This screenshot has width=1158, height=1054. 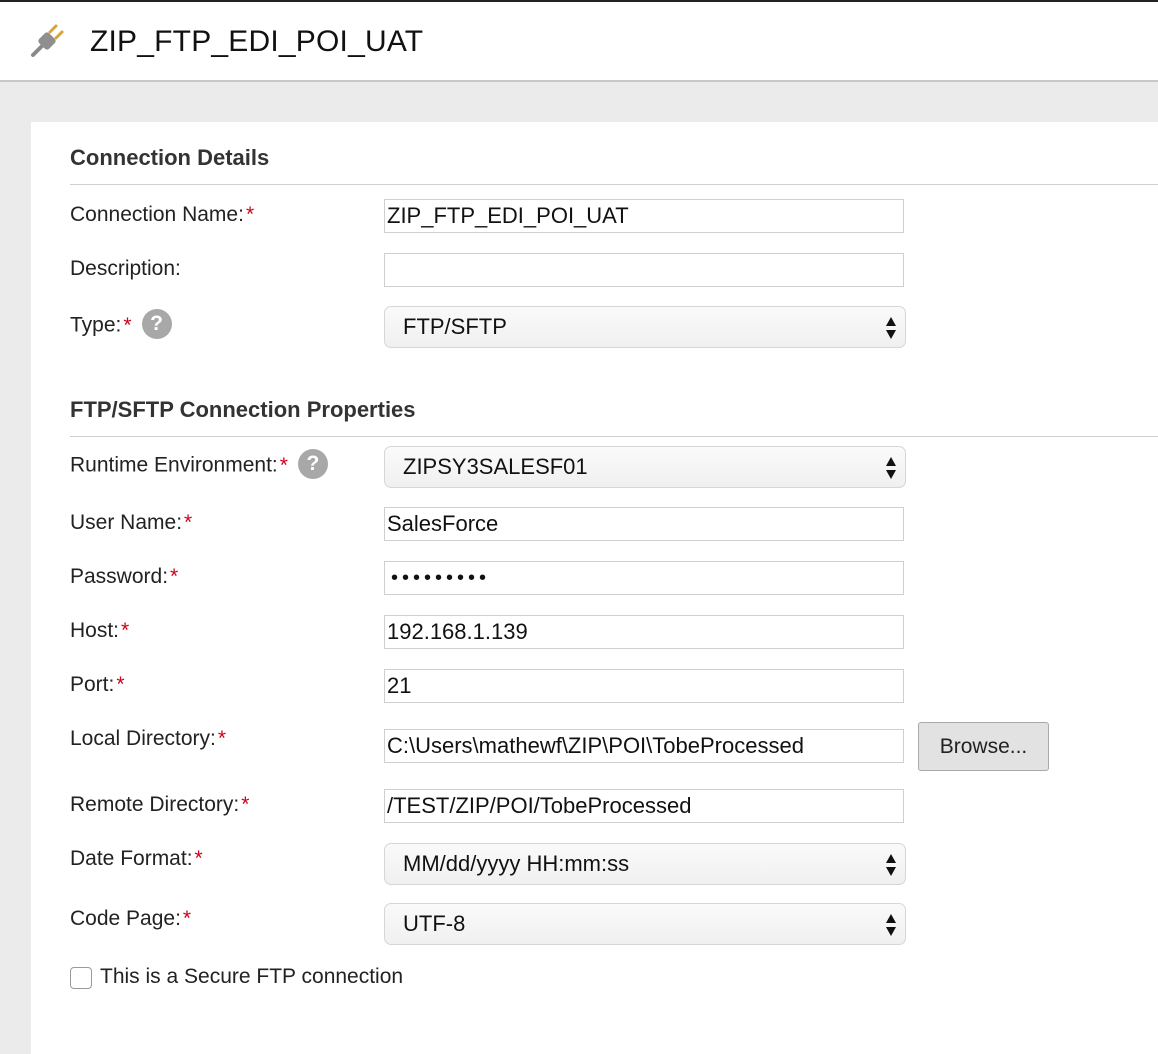 What do you see at coordinates (81, 978) in the screenshot?
I see `secure-ftp-checkbox` at bounding box center [81, 978].